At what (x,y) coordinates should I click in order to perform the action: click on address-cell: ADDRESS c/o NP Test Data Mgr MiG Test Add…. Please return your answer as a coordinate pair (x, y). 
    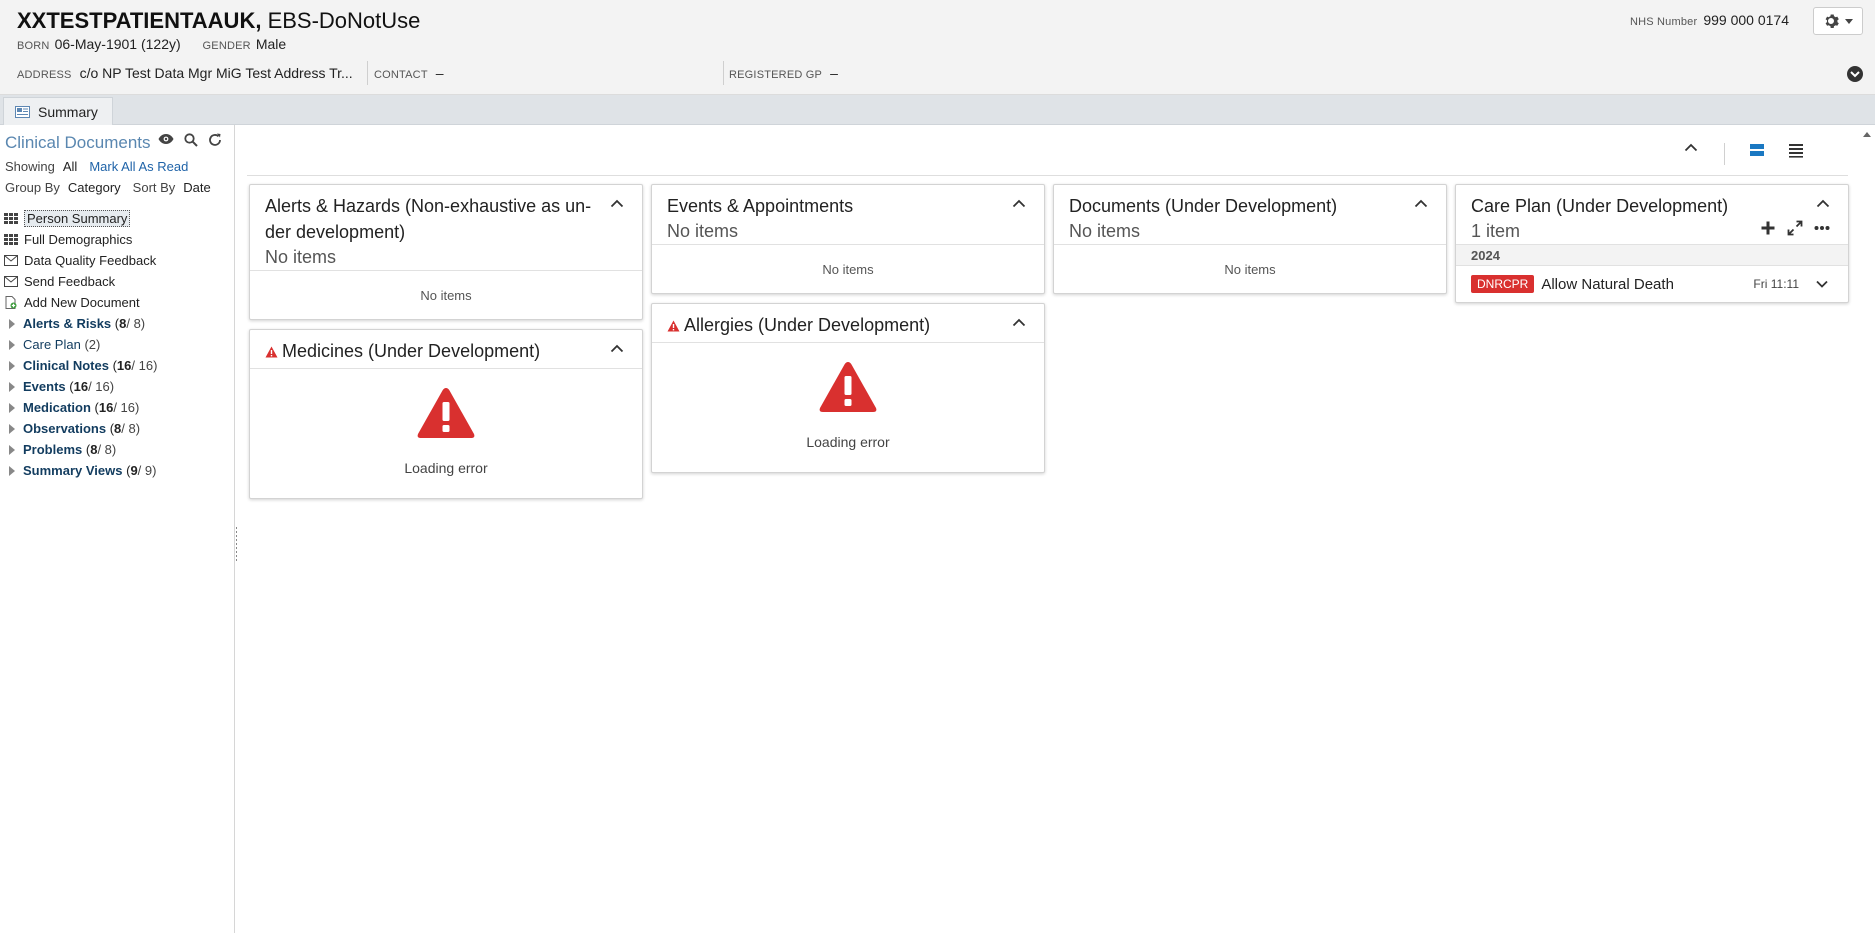
    Looking at the image, I should click on (185, 74).